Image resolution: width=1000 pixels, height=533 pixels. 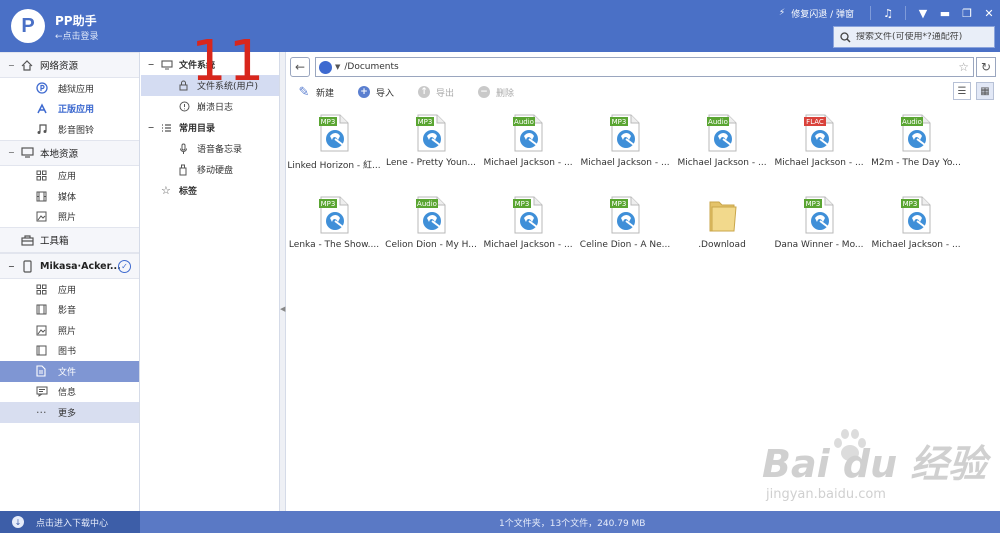 I want to click on sidebar-item-label: 应用, so click(x=67, y=290).